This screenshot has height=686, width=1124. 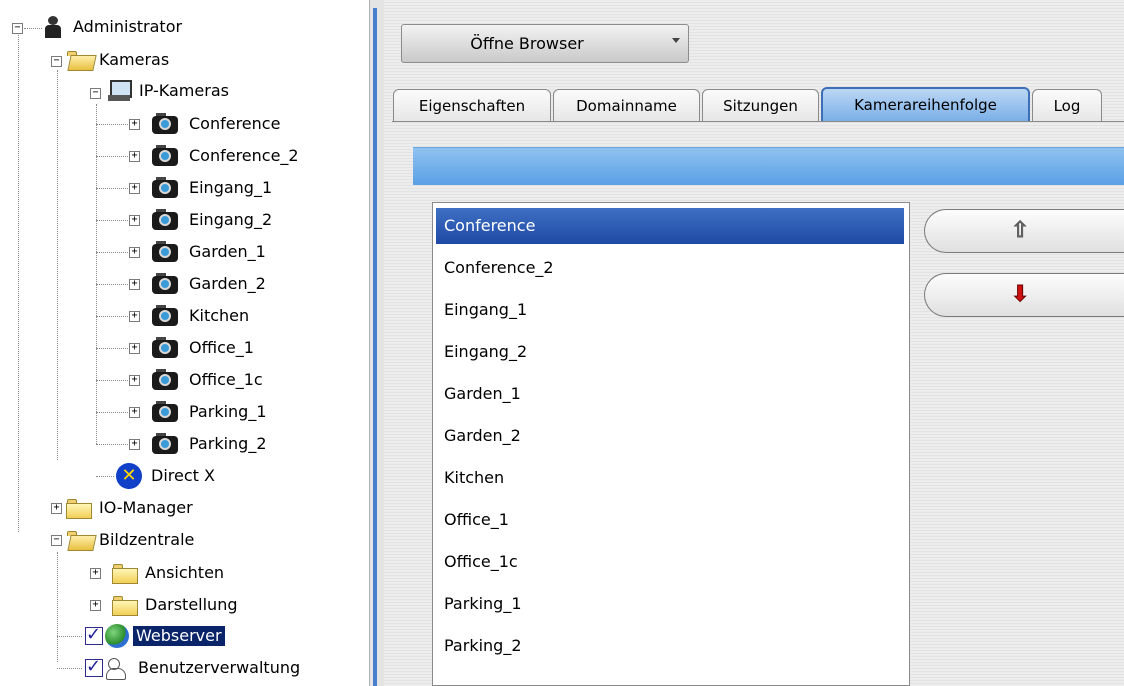 I want to click on tree-item-camera: Eingang_1, so click(x=213, y=188).